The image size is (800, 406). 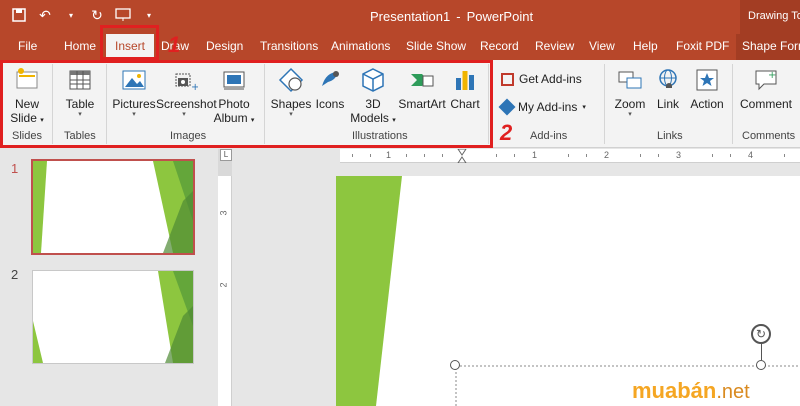 I want to click on zoom-button: Zoom ▾, so click(x=630, y=92).